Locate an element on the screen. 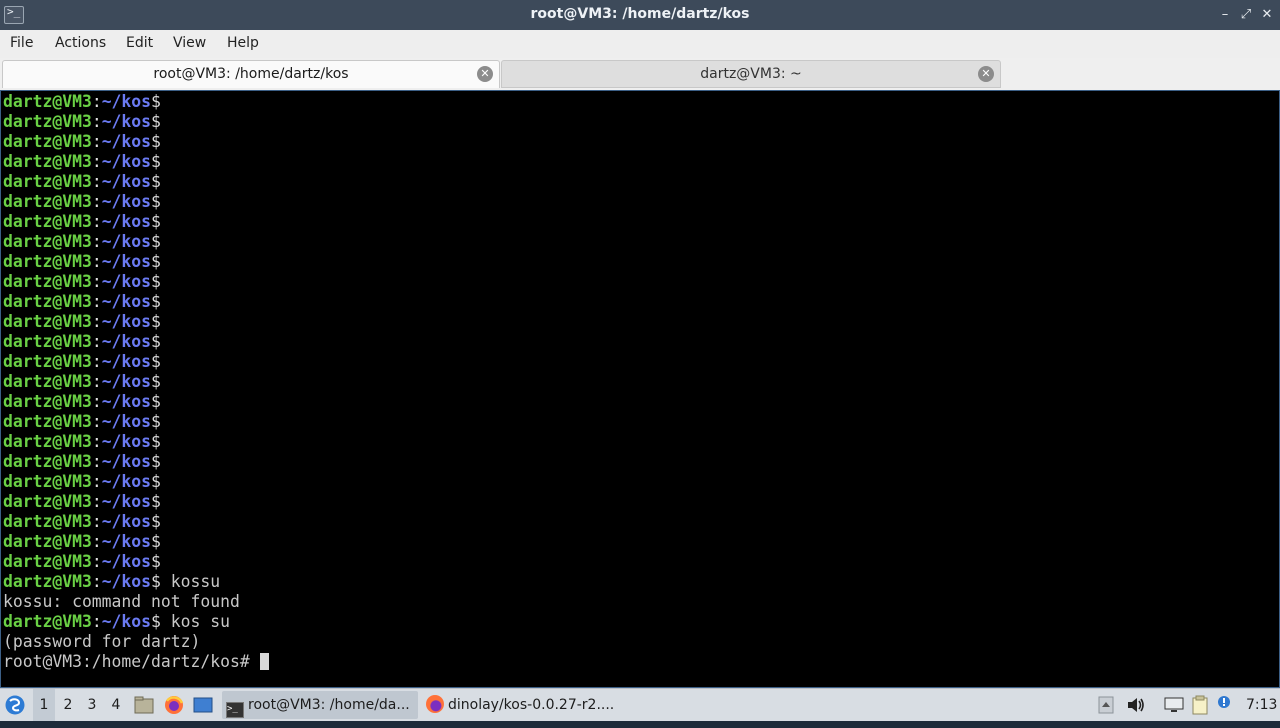 Image resolution: width=1280 pixels, height=728 pixels. firefox-launcher-icon is located at coordinates (174, 705).